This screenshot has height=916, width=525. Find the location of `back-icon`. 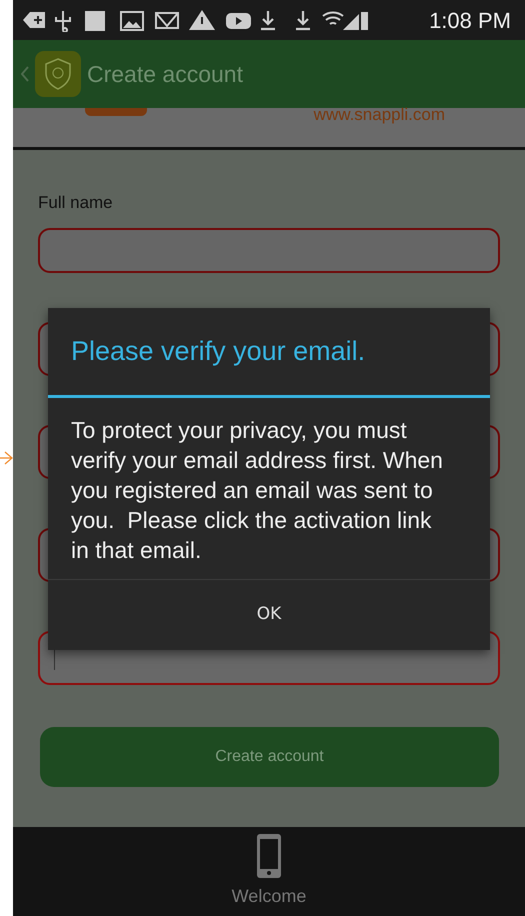

back-icon is located at coordinates (25, 74).